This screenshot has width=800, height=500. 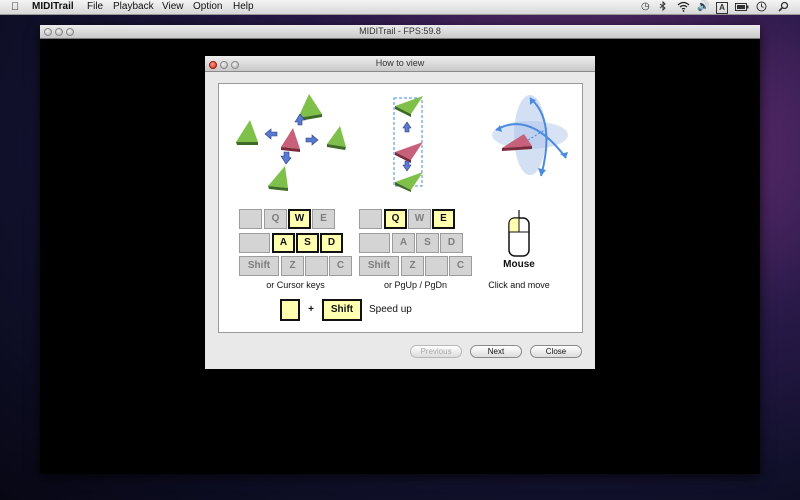 What do you see at coordinates (53, 7) in the screenshot?
I see `menu-app-name: MIDITrail` at bounding box center [53, 7].